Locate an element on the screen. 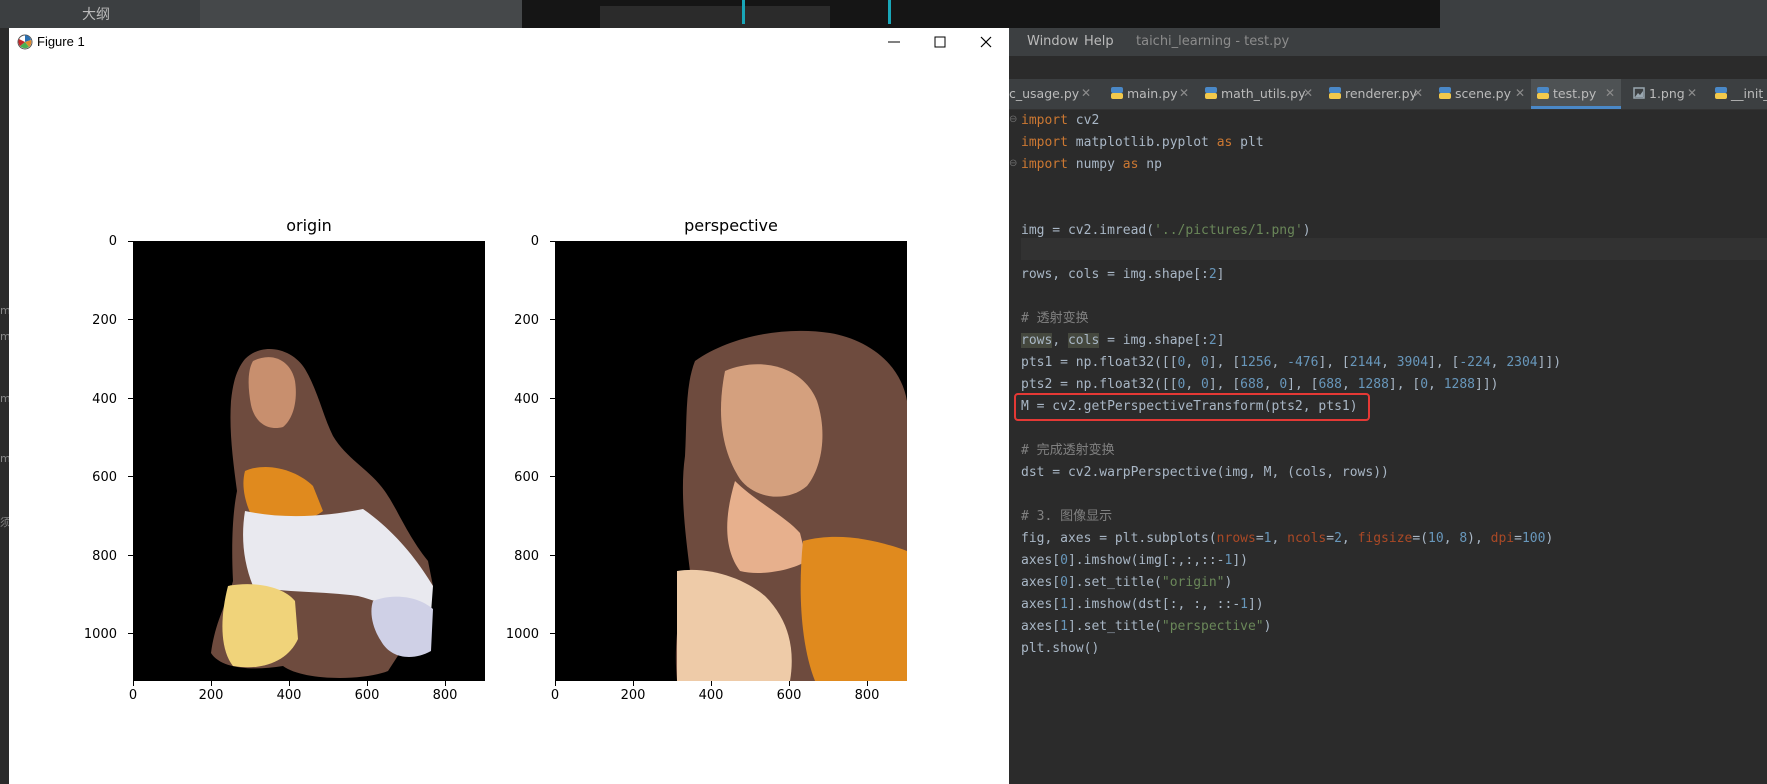  tab-c-usage: c_usage.py ✕ is located at coordinates (1053, 94).